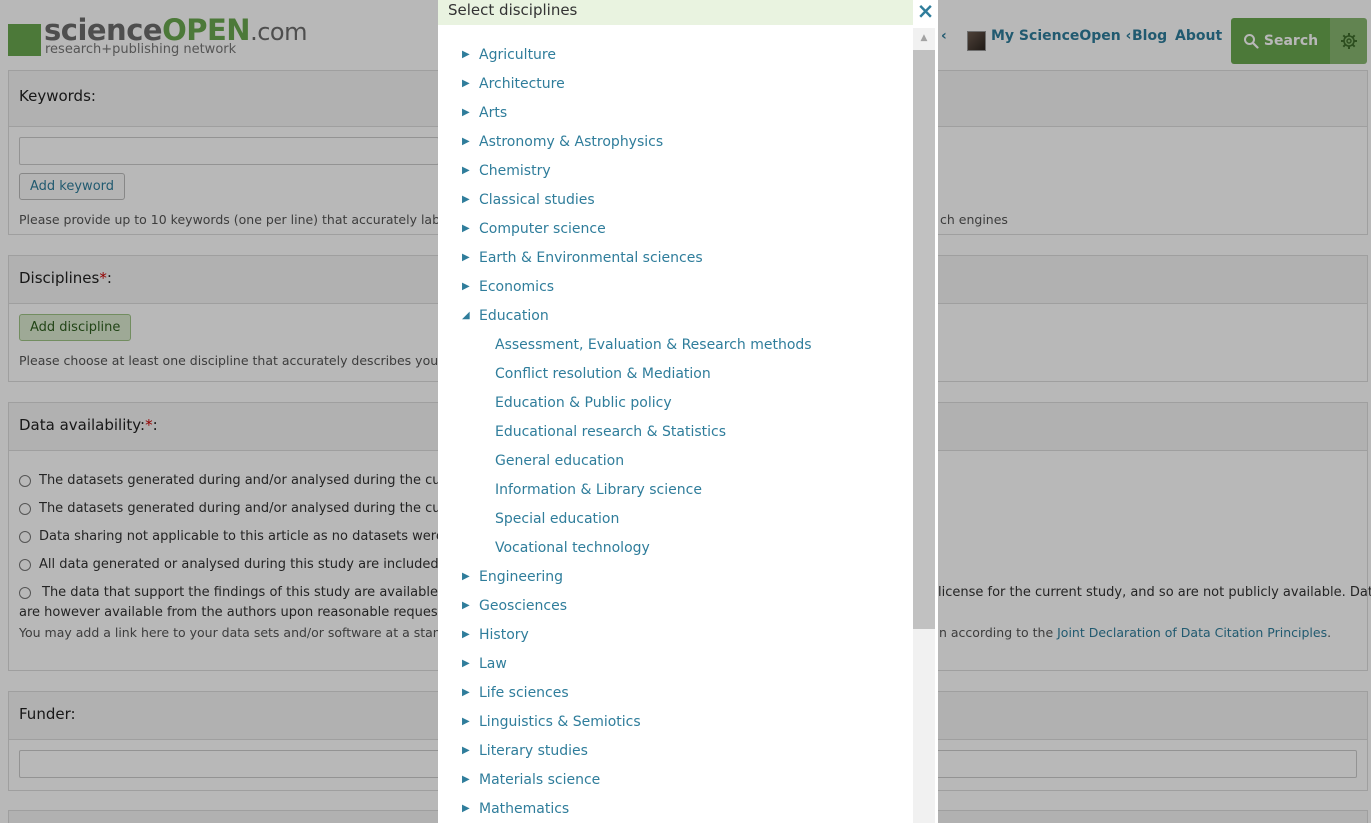 The width and height of the screenshot is (1371, 823). Describe the element at coordinates (673, 402) in the screenshot. I see `discipline-subitem: Education & Public policy` at that location.